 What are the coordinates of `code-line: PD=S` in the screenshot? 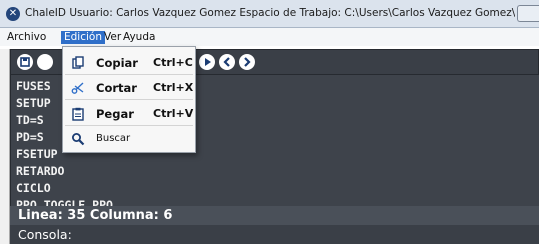 It's located at (30, 137).